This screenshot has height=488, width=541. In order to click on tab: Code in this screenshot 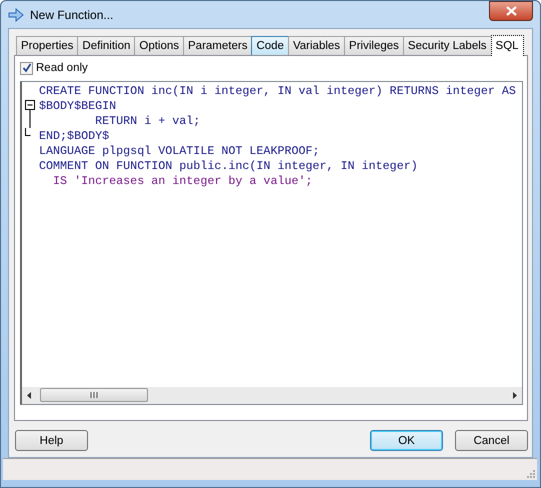, I will do `click(270, 46)`.